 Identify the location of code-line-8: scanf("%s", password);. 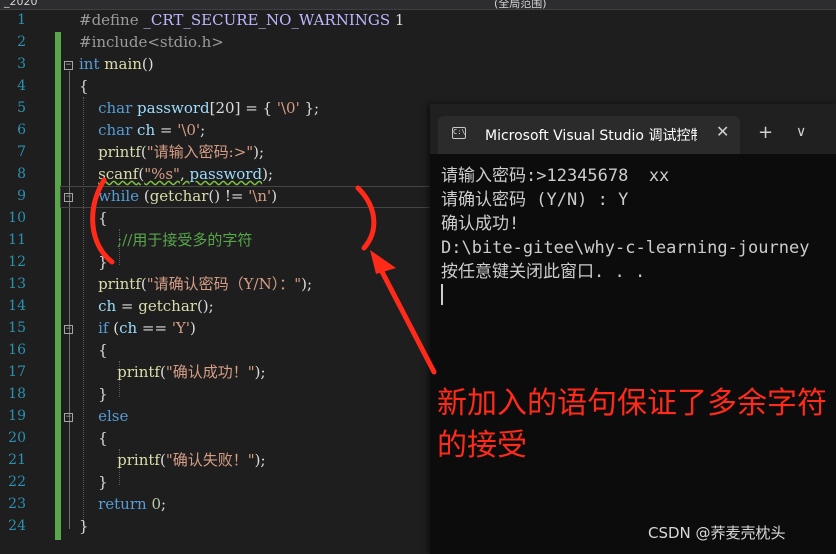
(176, 174).